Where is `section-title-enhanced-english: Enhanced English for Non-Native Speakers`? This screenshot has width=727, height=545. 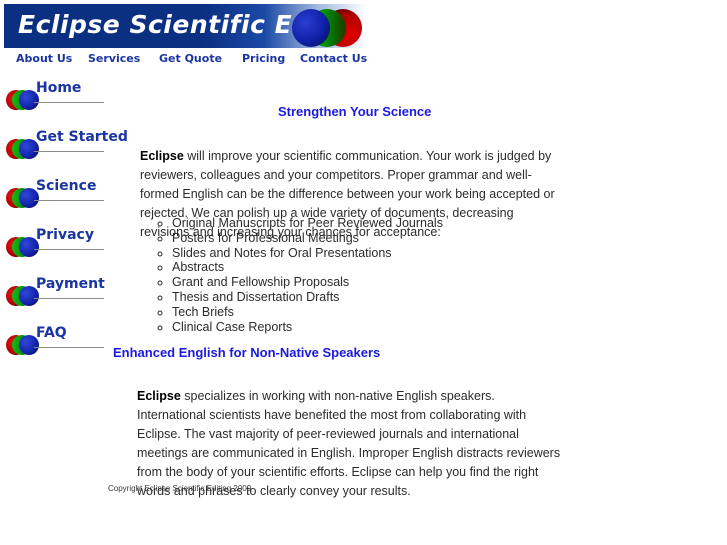 section-title-enhanced-english: Enhanced English for Non-Native Speakers is located at coordinates (247, 352).